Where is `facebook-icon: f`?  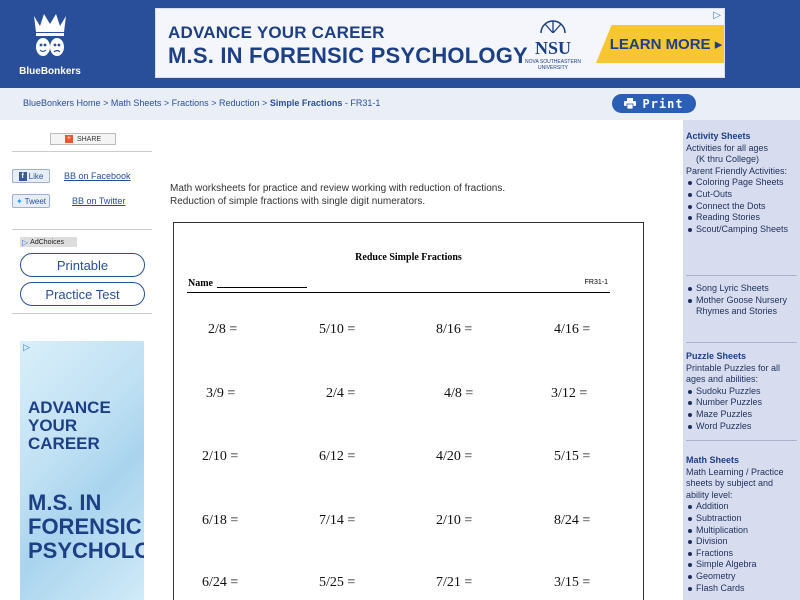
facebook-icon: f is located at coordinates (22, 176).